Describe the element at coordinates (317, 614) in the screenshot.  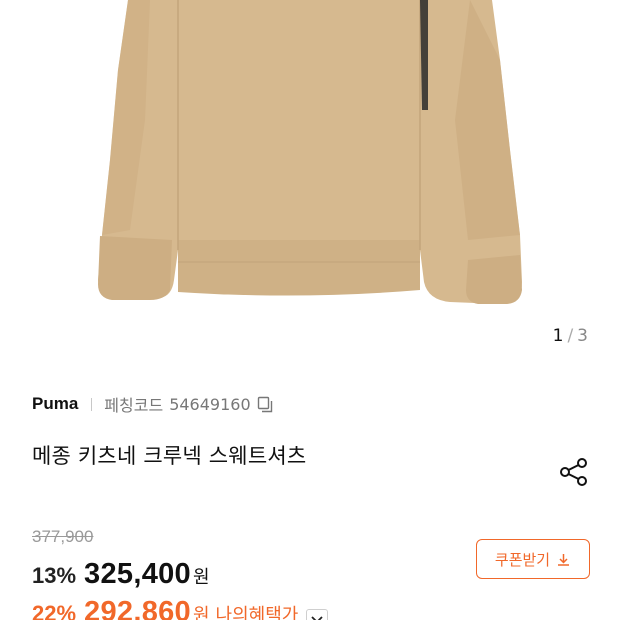
I see `best-price-toggle` at that location.